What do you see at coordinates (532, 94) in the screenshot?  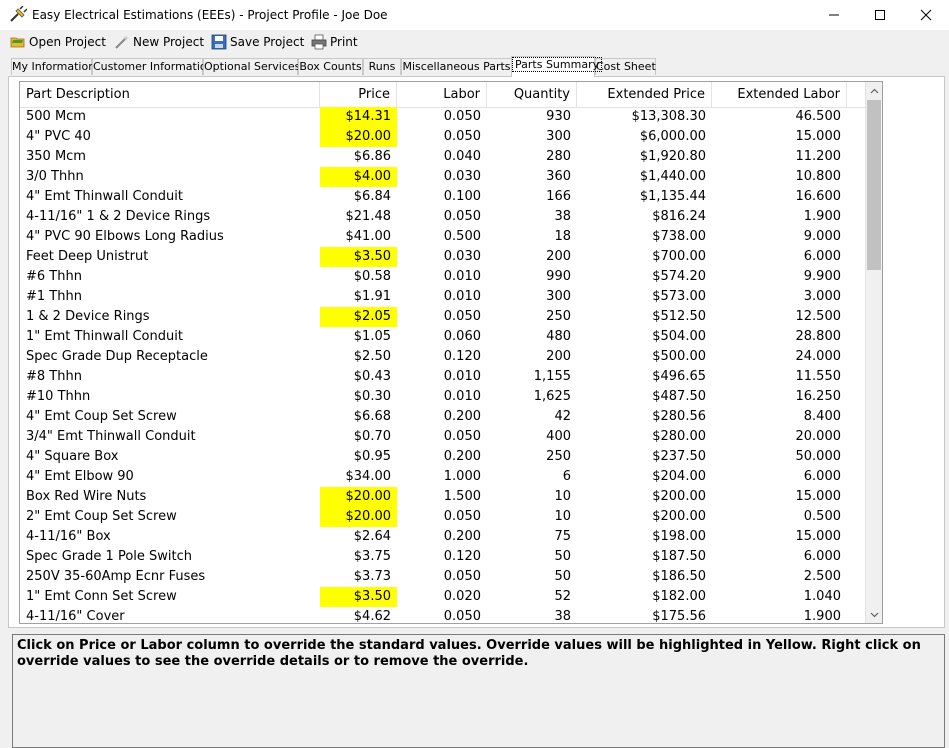 I see `header-quantity: Quantity` at bounding box center [532, 94].